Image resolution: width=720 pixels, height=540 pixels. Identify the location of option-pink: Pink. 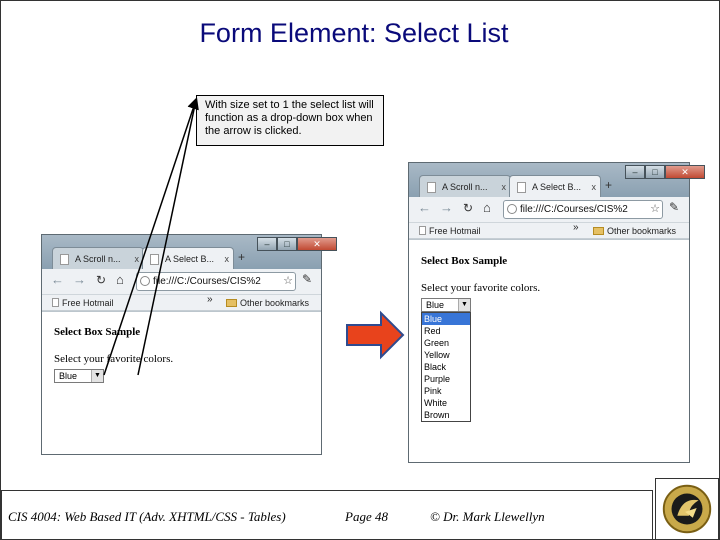
(446, 391).